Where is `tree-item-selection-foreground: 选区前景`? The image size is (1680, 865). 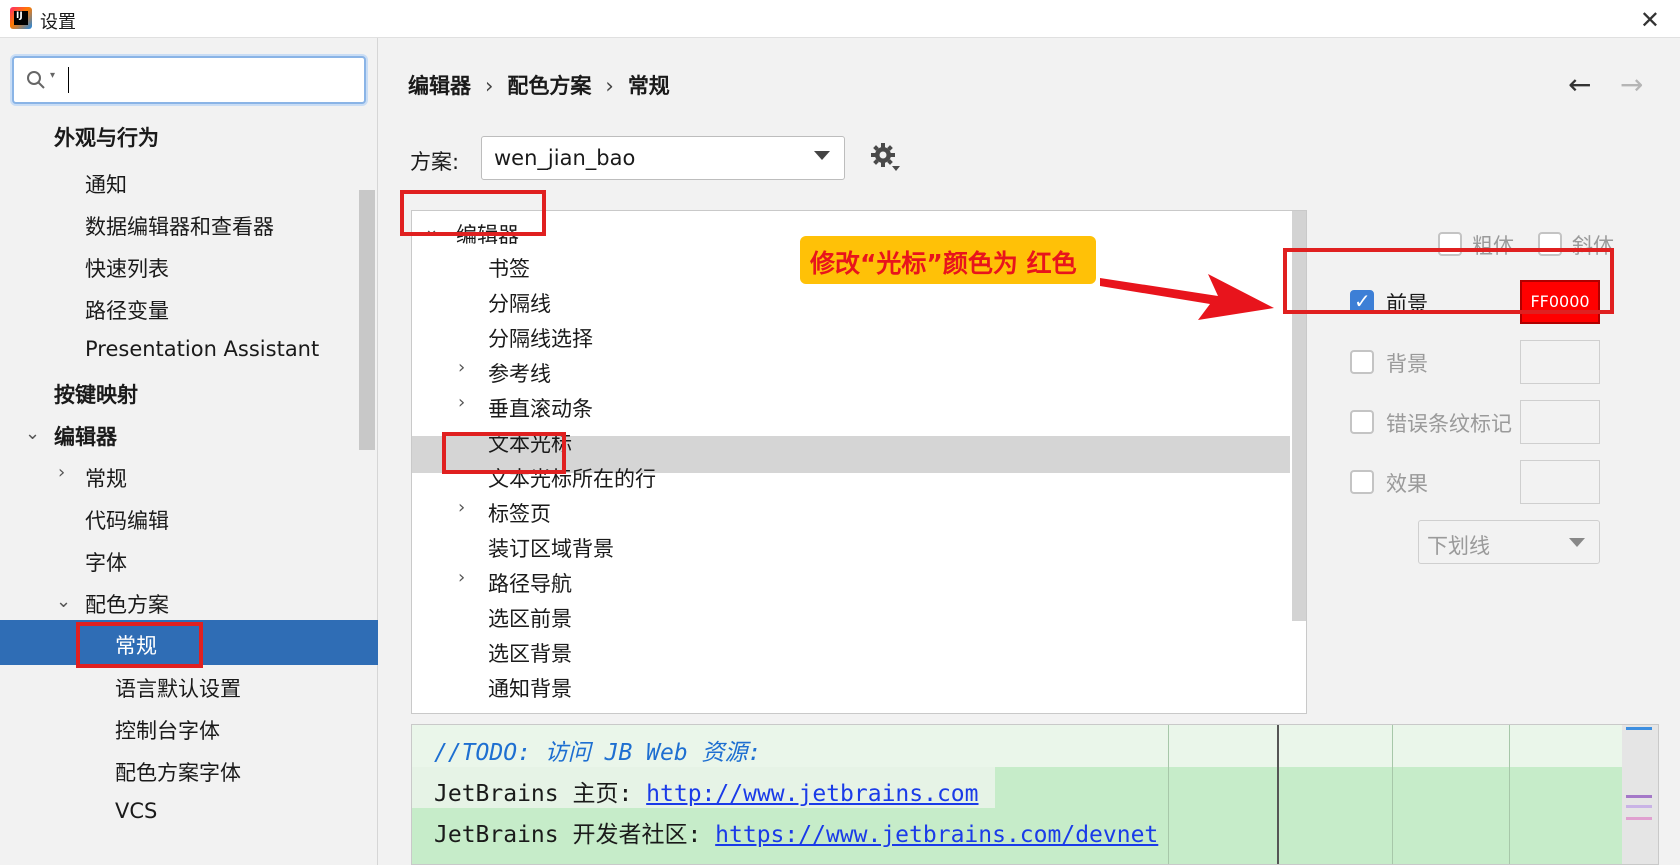
tree-item-selection-foreground: 选区前景 is located at coordinates (530, 618).